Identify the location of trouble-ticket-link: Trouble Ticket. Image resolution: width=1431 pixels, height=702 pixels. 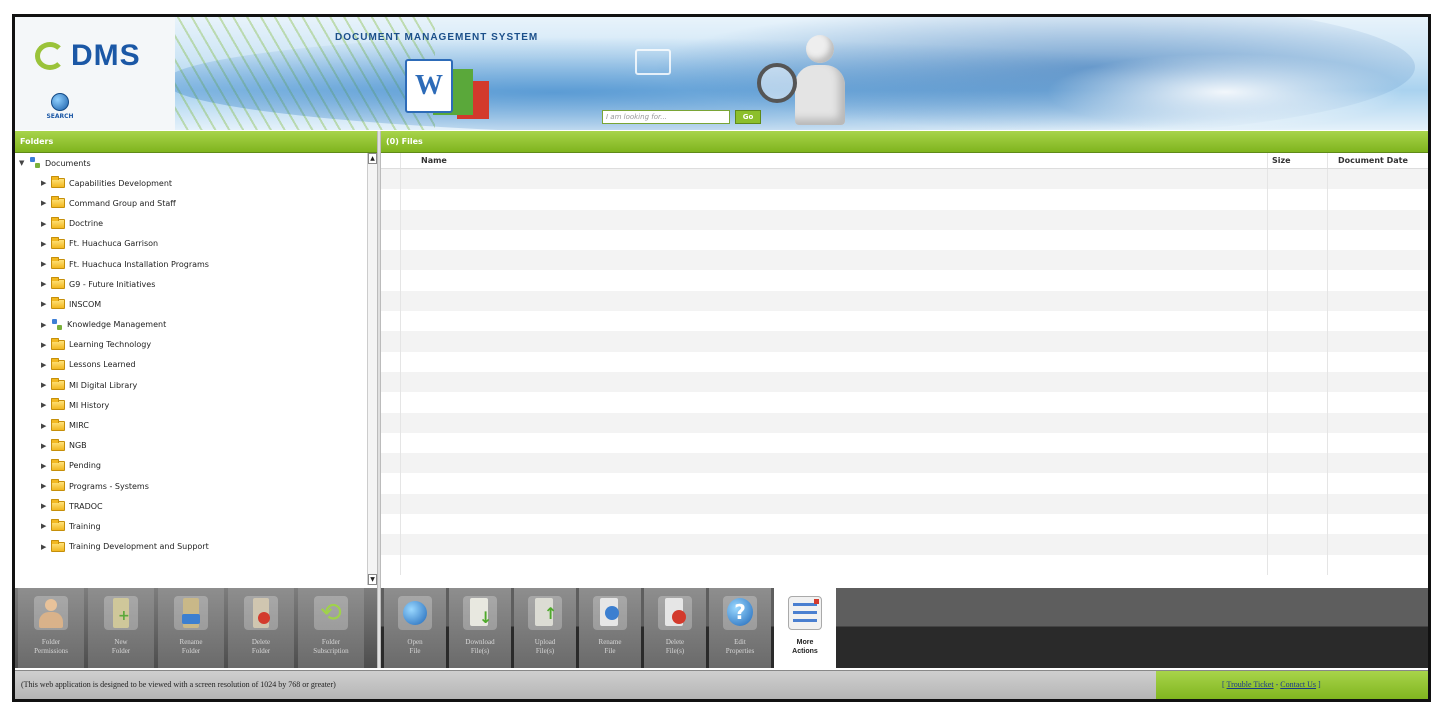
(1250, 684).